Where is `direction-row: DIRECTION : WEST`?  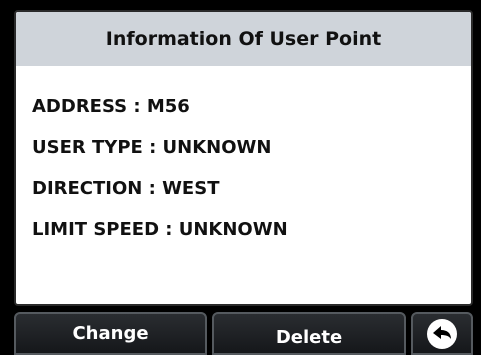 direction-row: DIRECTION : WEST is located at coordinates (126, 188).